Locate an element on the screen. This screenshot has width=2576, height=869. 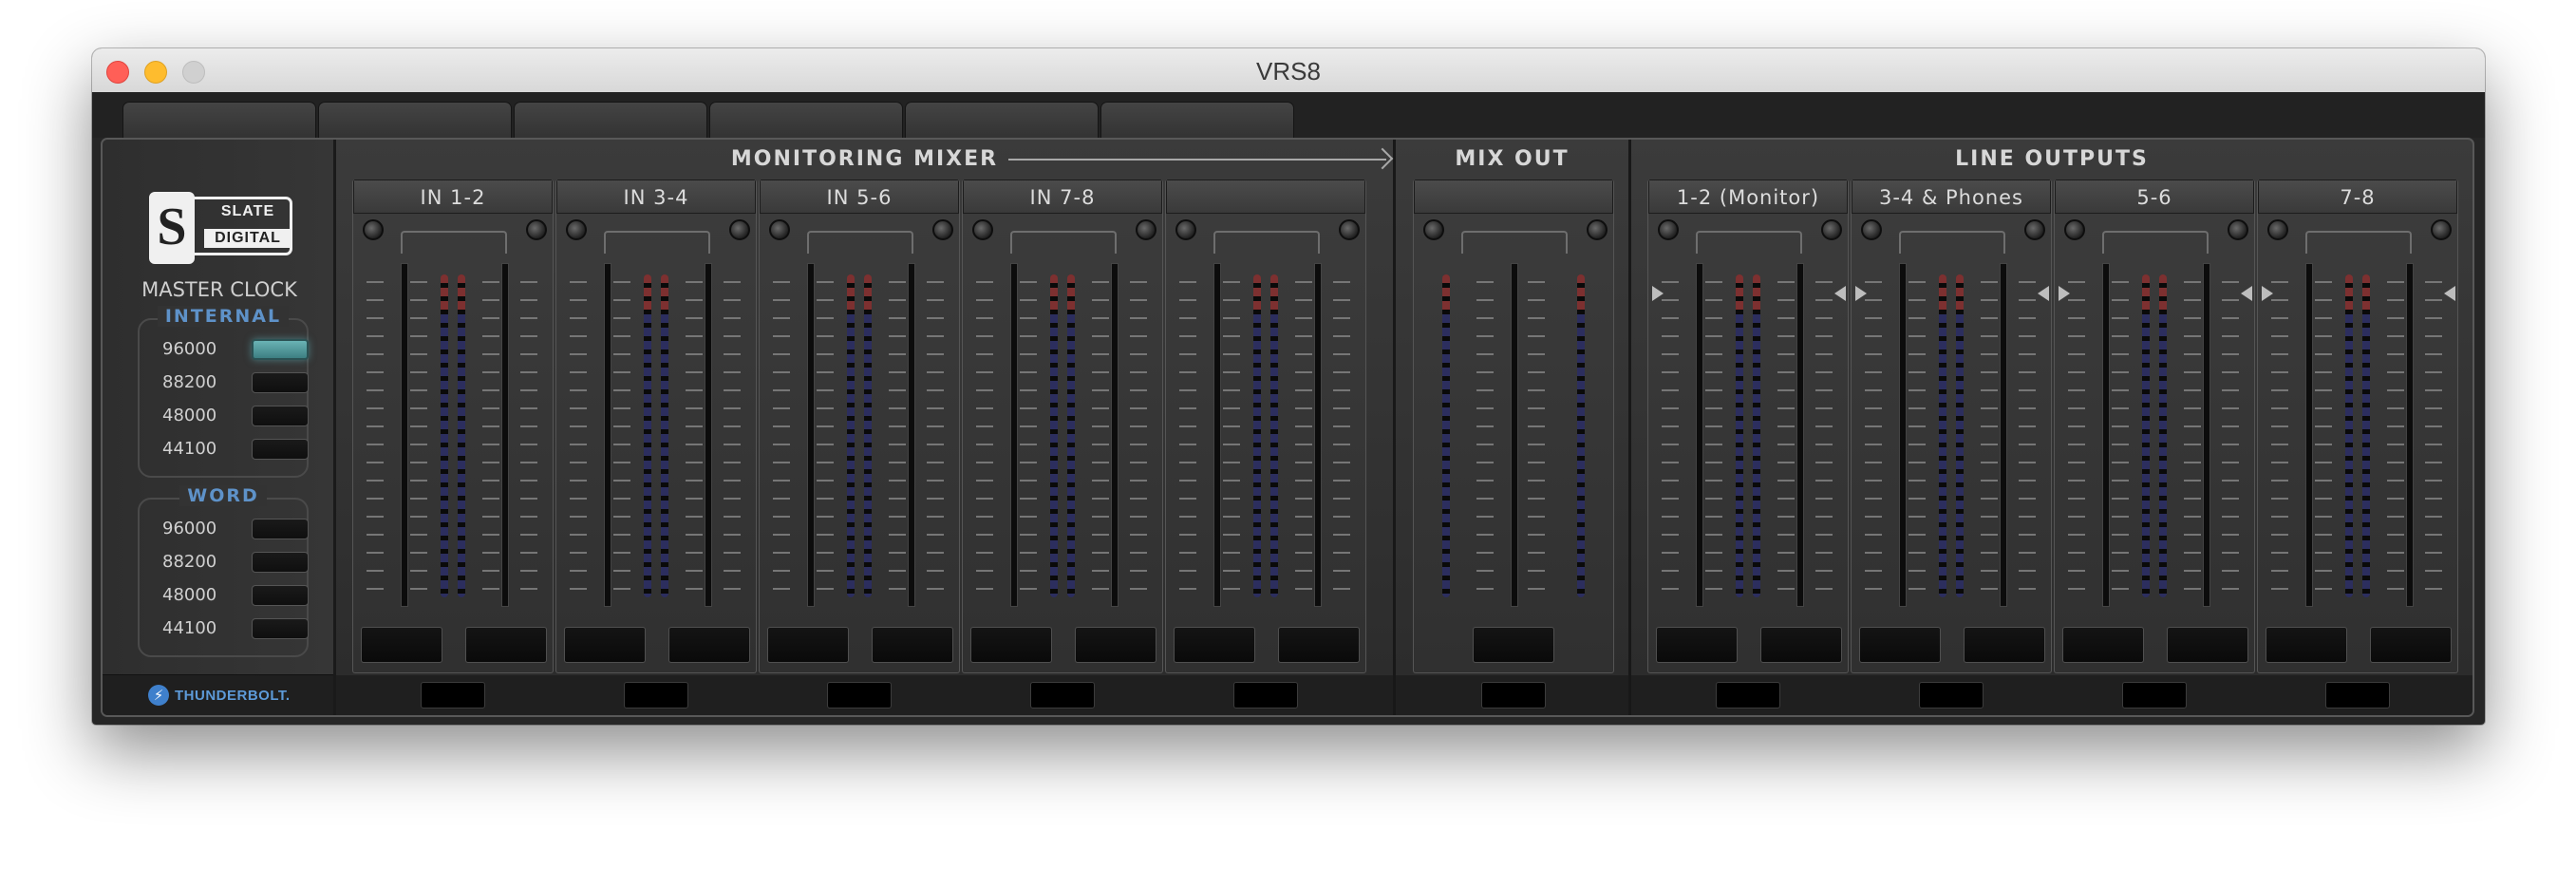
internal-88200-button is located at coordinates (280, 382).